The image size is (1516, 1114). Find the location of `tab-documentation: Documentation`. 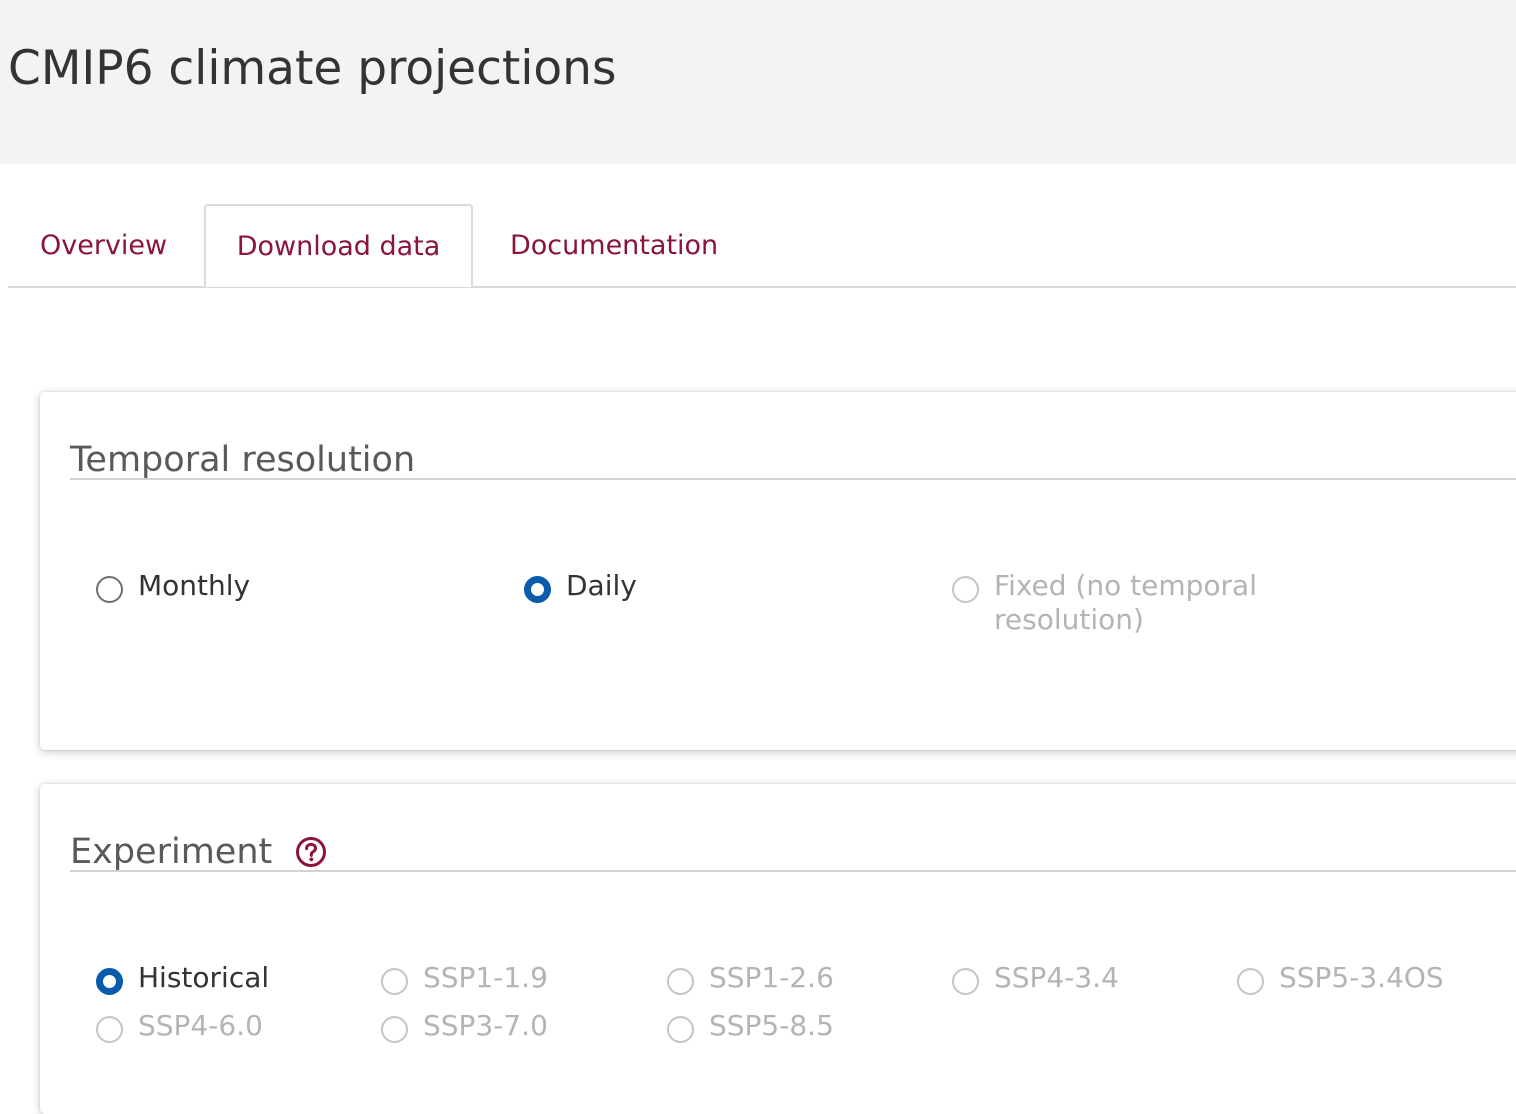

tab-documentation: Documentation is located at coordinates (614, 245).